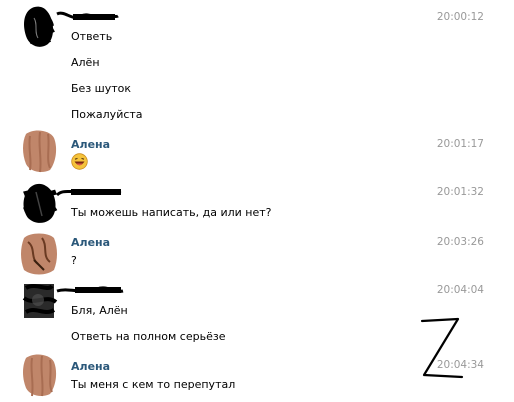 This screenshot has width=514, height=402. Describe the element at coordinates (460, 192) in the screenshot. I see `message-timestamp: 20:01:32` at that location.